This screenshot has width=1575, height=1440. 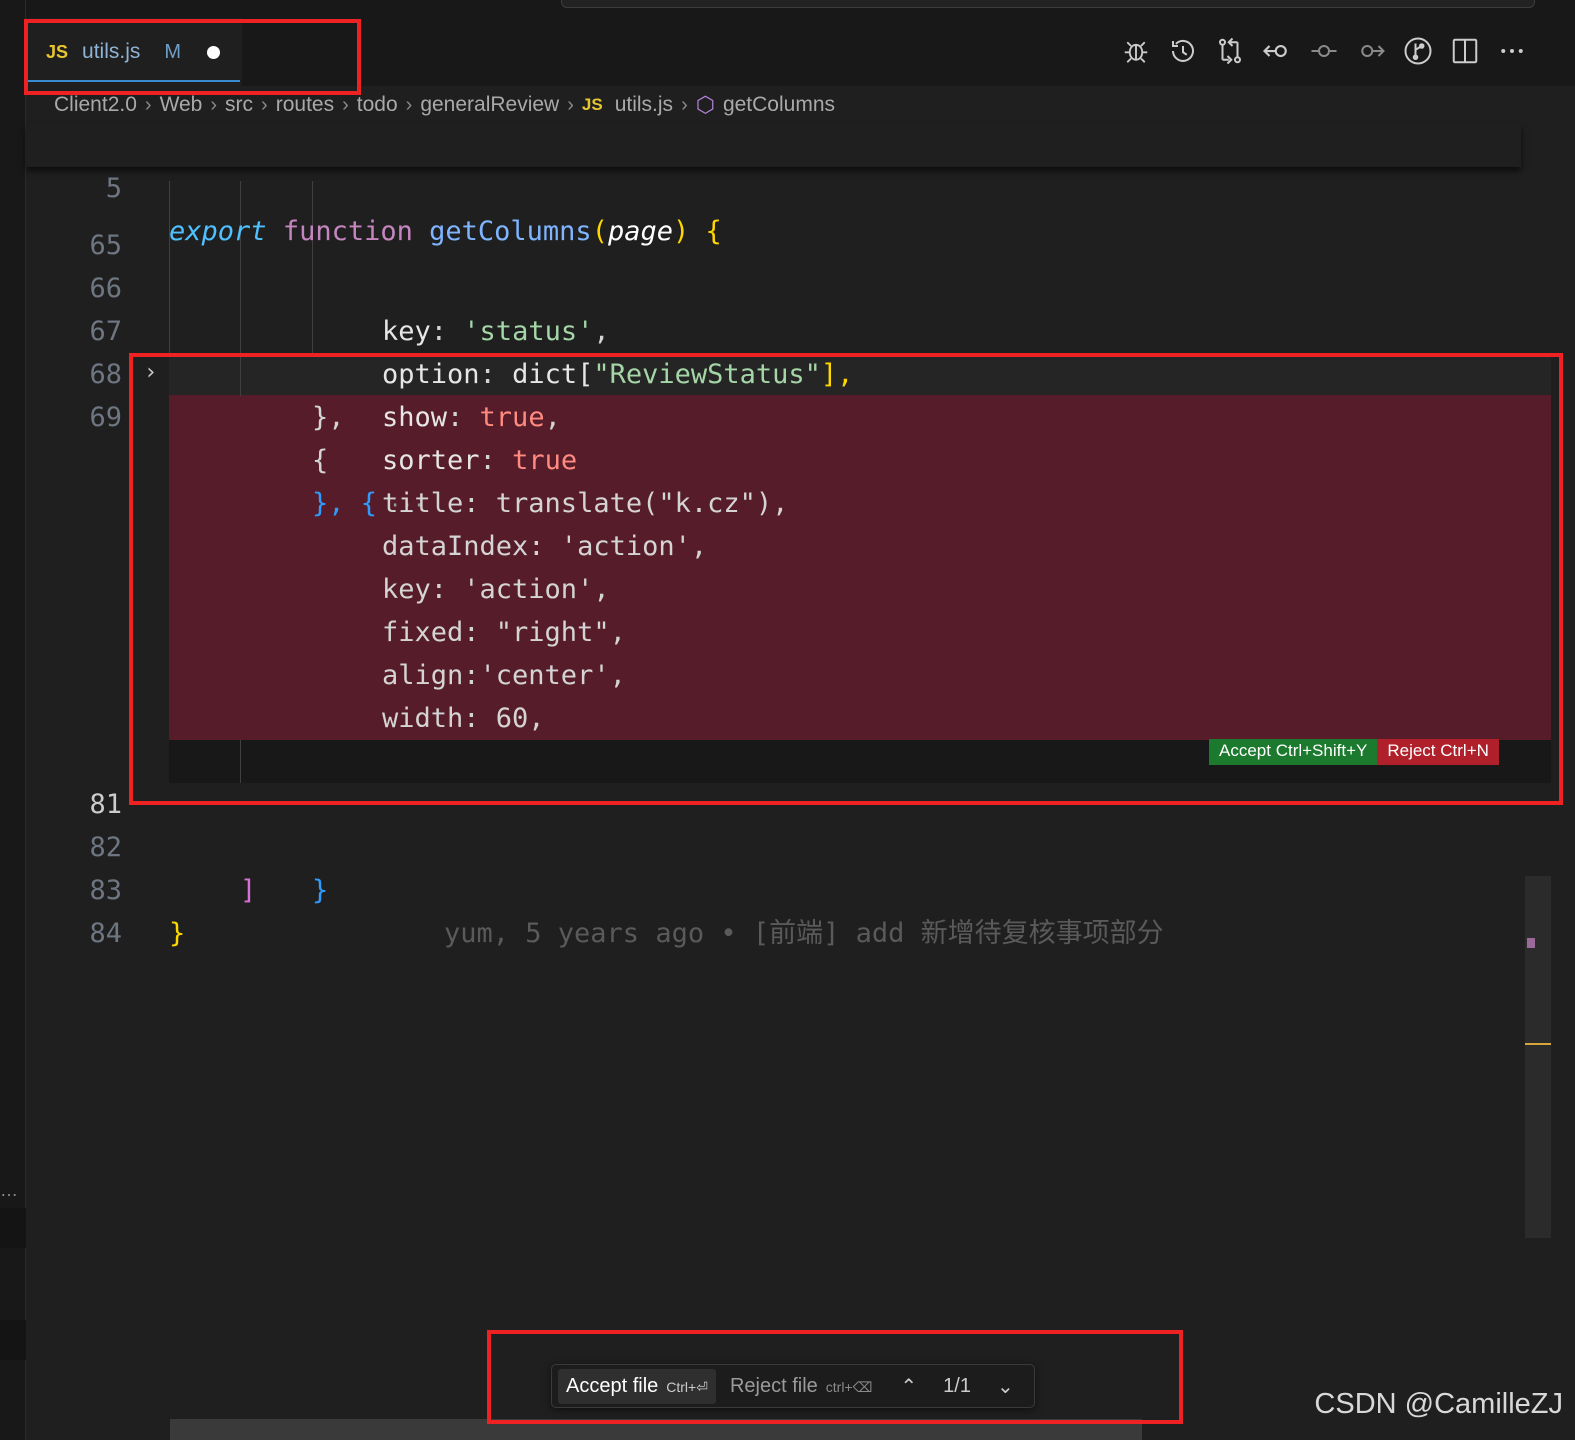 I want to click on javascript-file-icon: JS, so click(x=592, y=104).